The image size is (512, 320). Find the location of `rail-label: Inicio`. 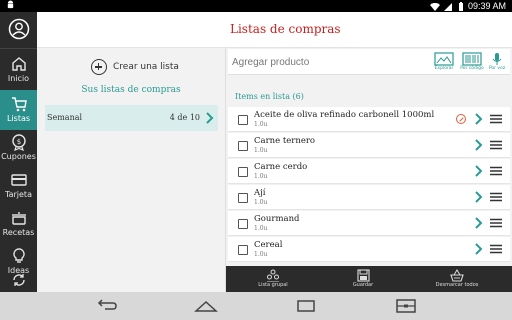

rail-label: Inicio is located at coordinates (18, 78).